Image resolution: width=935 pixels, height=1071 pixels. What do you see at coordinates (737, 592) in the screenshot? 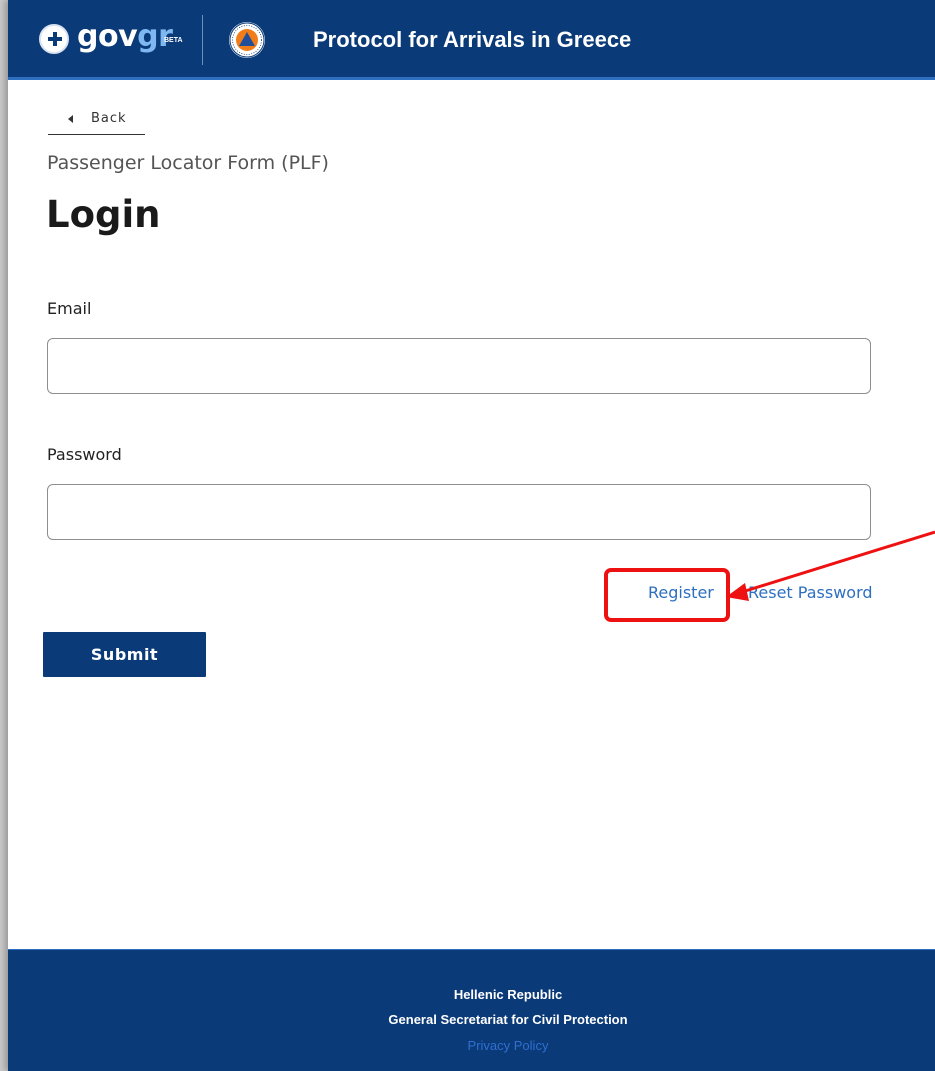
I see `arrow-head-icon` at bounding box center [737, 592].